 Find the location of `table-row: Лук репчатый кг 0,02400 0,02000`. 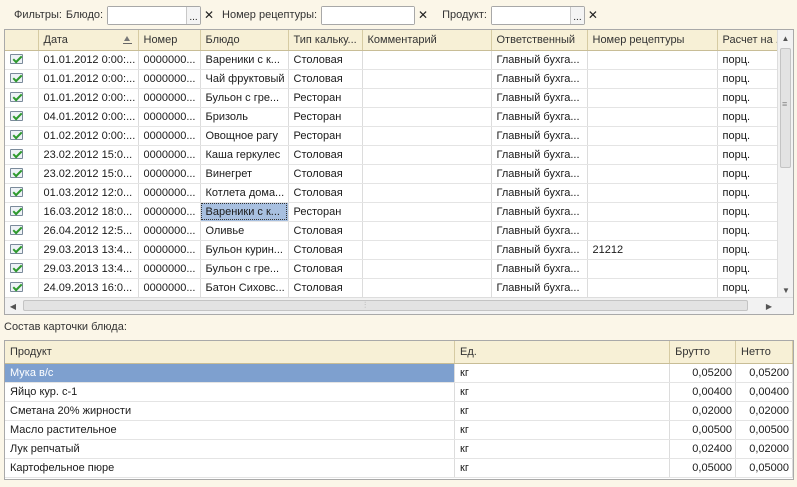

table-row: Лук репчатый кг 0,02400 0,02000 is located at coordinates (399, 449).